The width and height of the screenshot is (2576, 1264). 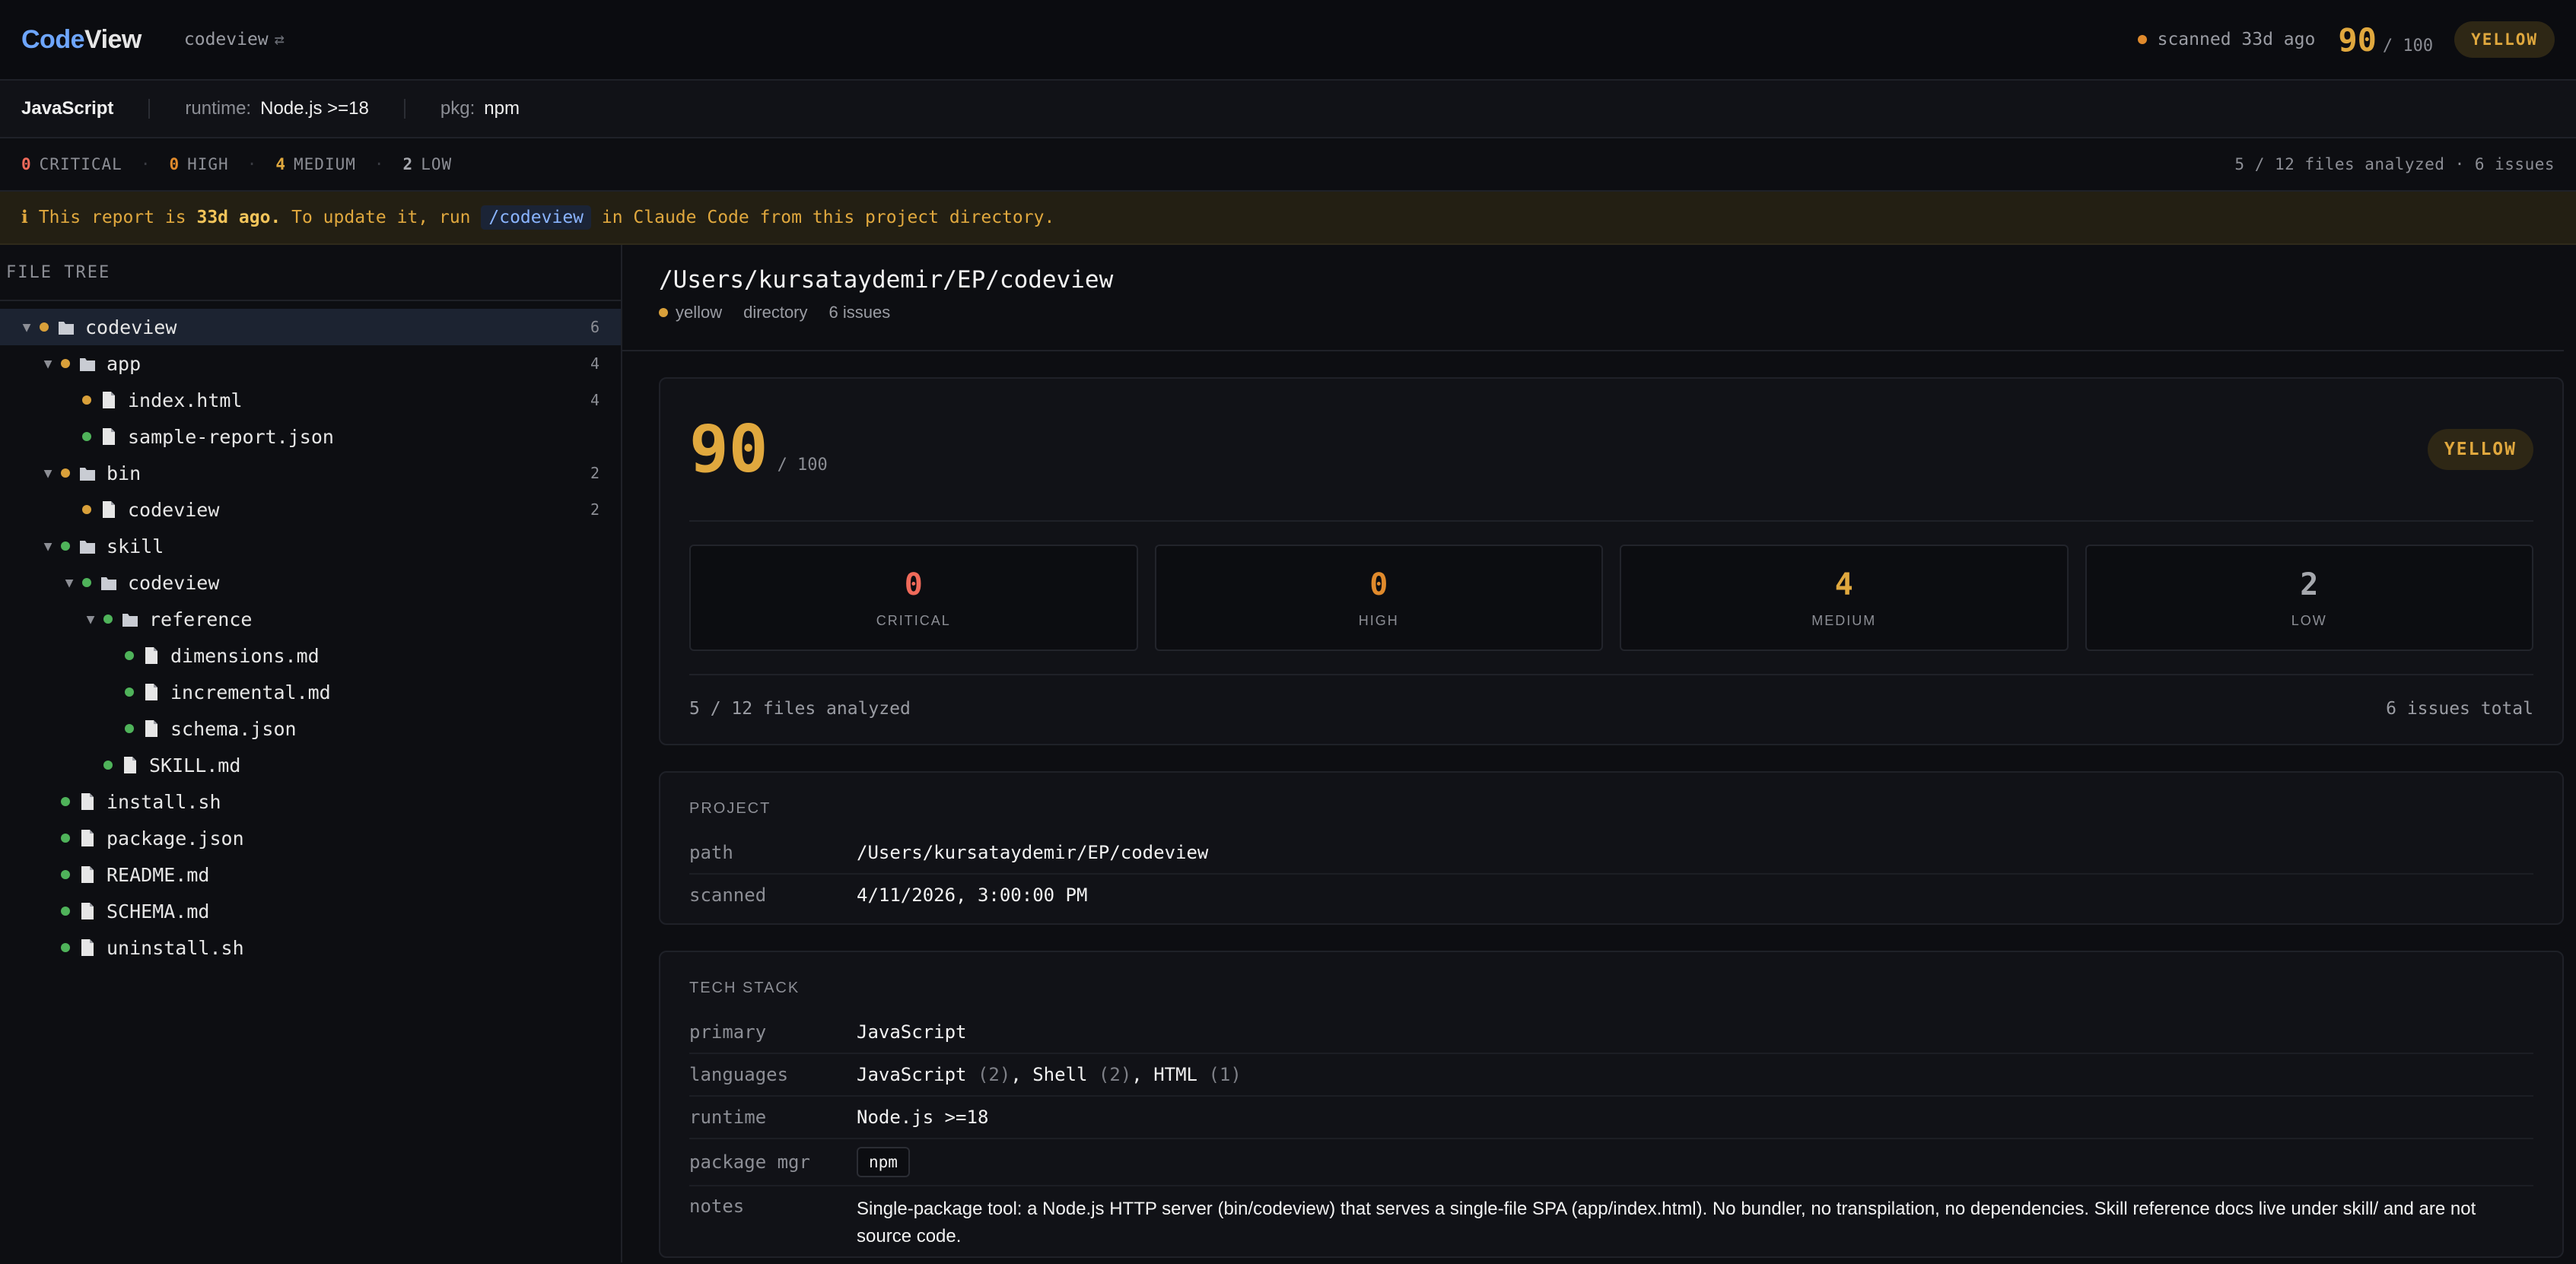 What do you see at coordinates (311, 728) in the screenshot?
I see `tree-row: ▼ schema.json` at bounding box center [311, 728].